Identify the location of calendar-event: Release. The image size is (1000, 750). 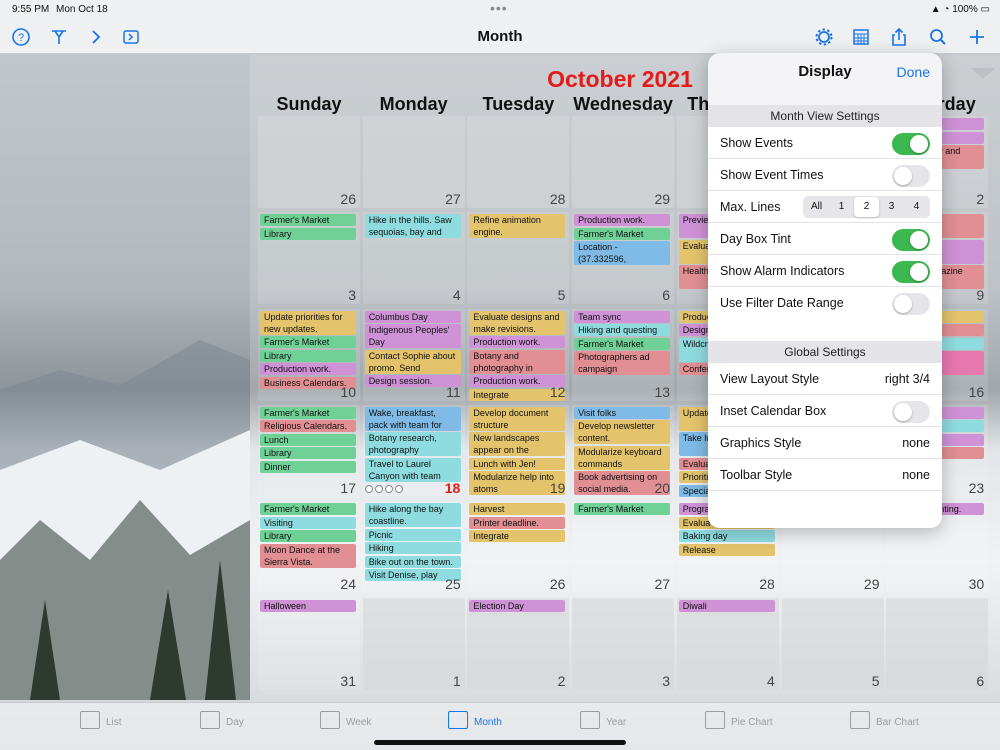
(726, 549).